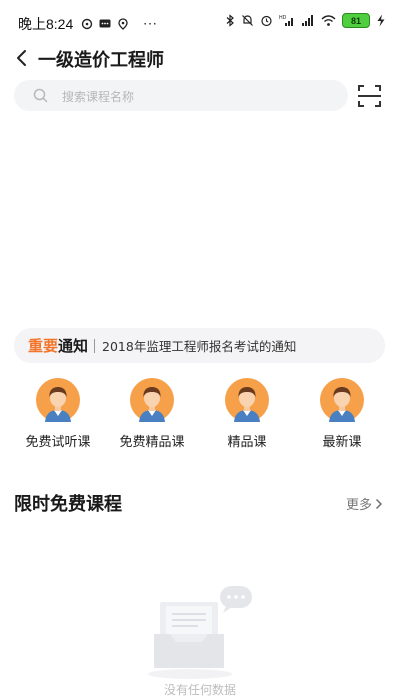 The height and width of the screenshot is (700, 400). Describe the element at coordinates (247, 20) in the screenshot. I see `mute-bell-icon` at that location.